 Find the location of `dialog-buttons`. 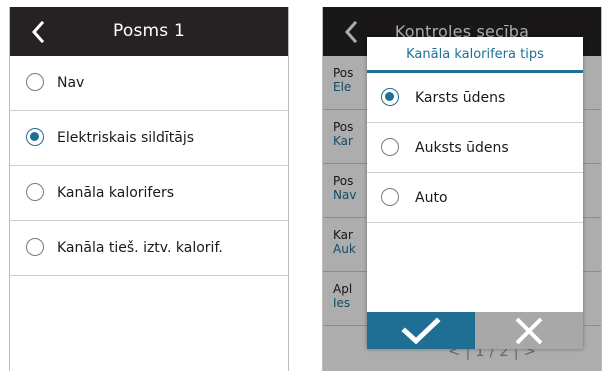

dialog-buttons is located at coordinates (475, 330).